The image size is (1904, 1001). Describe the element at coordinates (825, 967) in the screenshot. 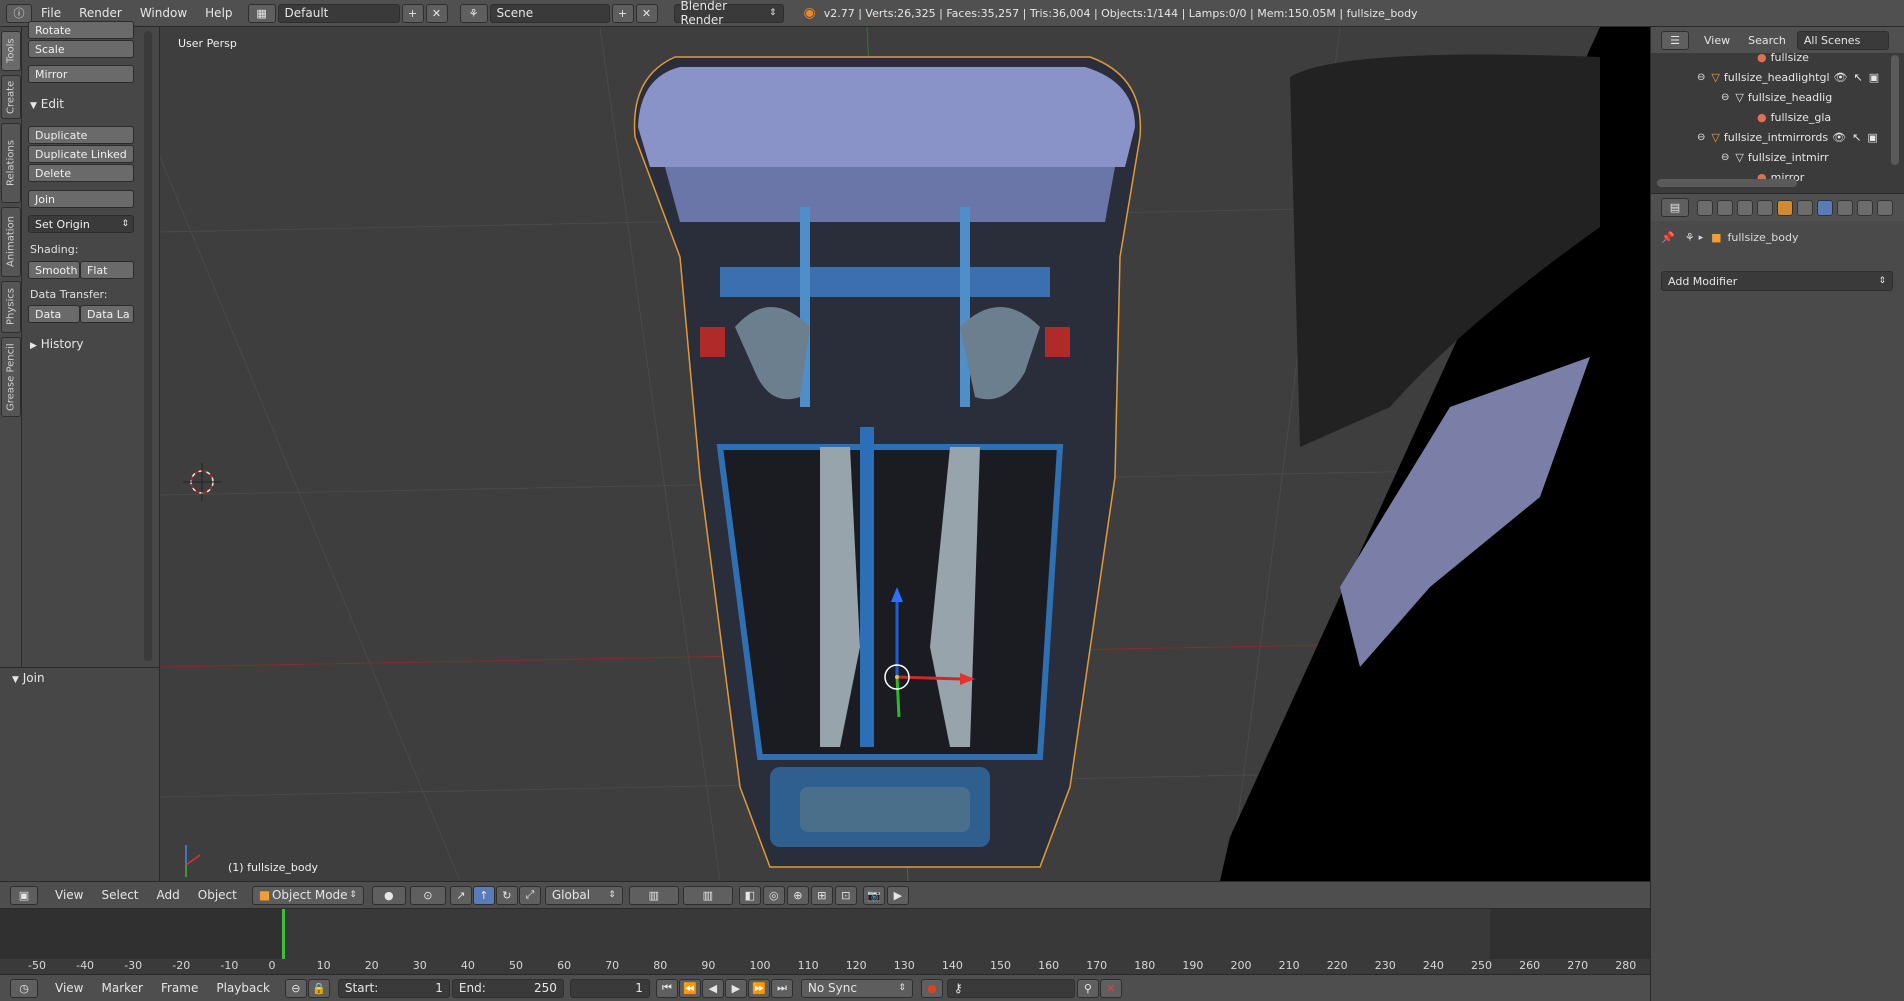

I see `timeline-ruler` at that location.